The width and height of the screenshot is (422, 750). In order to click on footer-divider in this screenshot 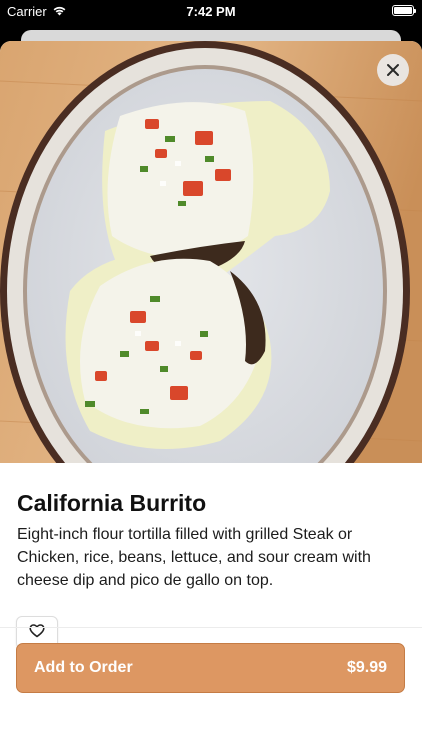, I will do `click(211, 627)`.